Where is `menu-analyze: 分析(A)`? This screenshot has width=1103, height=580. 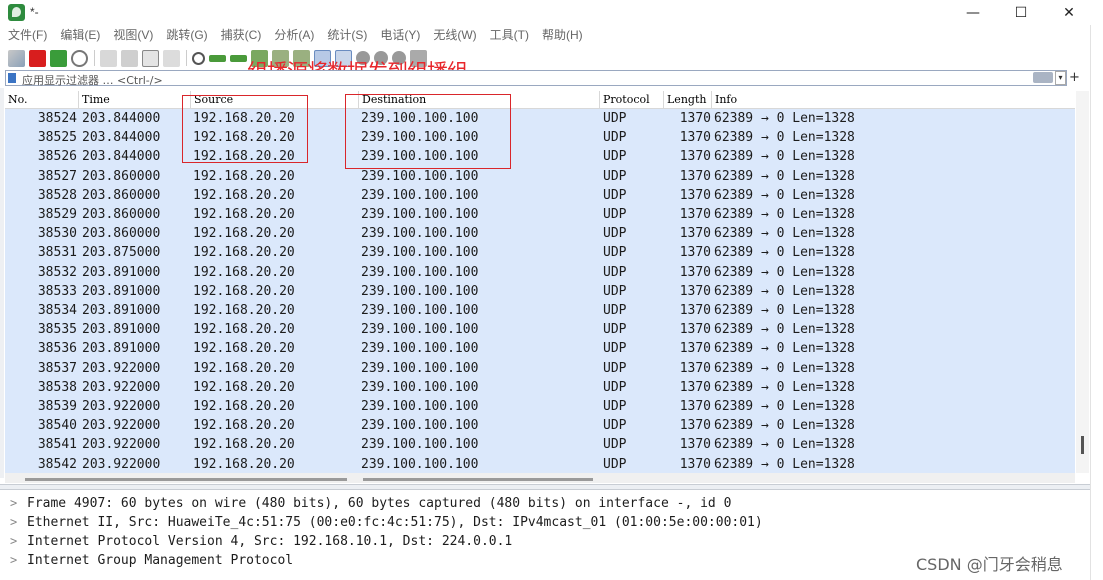
menu-analyze: 分析(A) is located at coordinates (294, 35).